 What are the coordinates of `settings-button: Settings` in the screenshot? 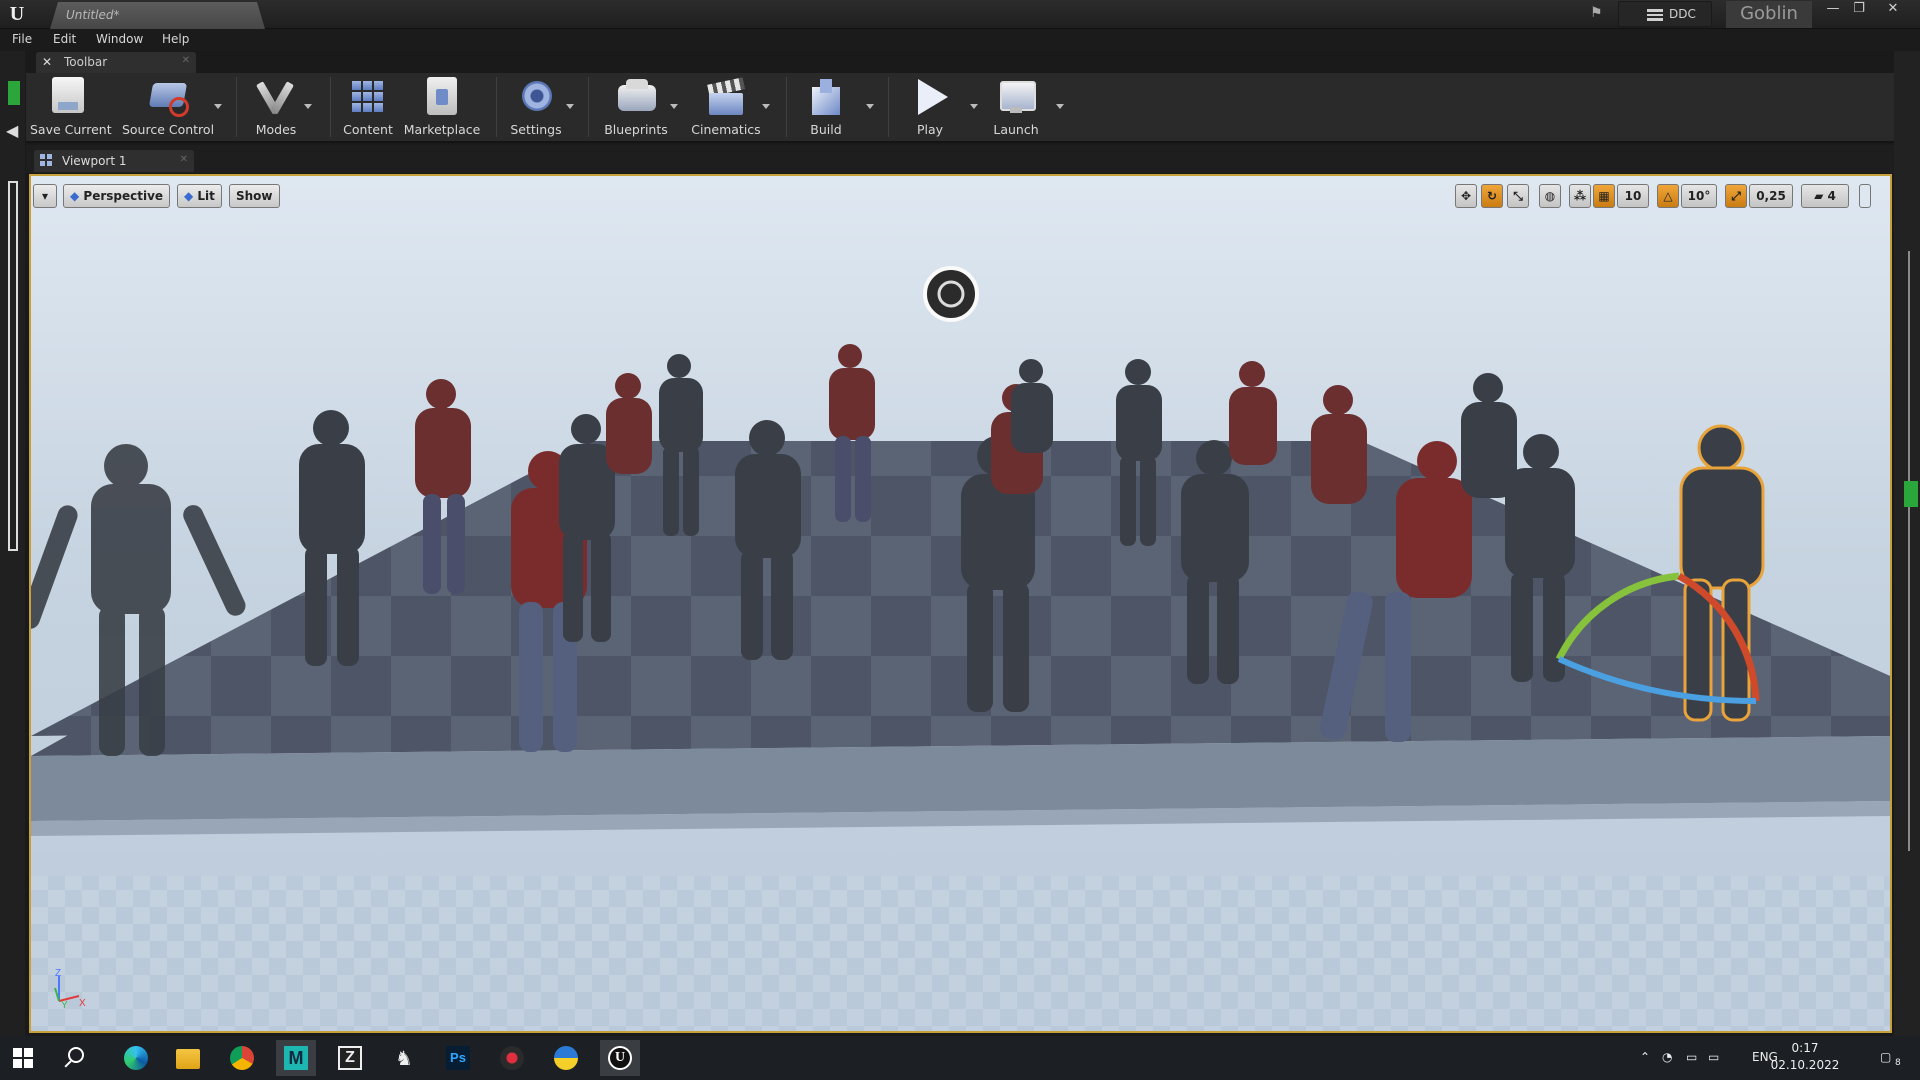 It's located at (536, 108).